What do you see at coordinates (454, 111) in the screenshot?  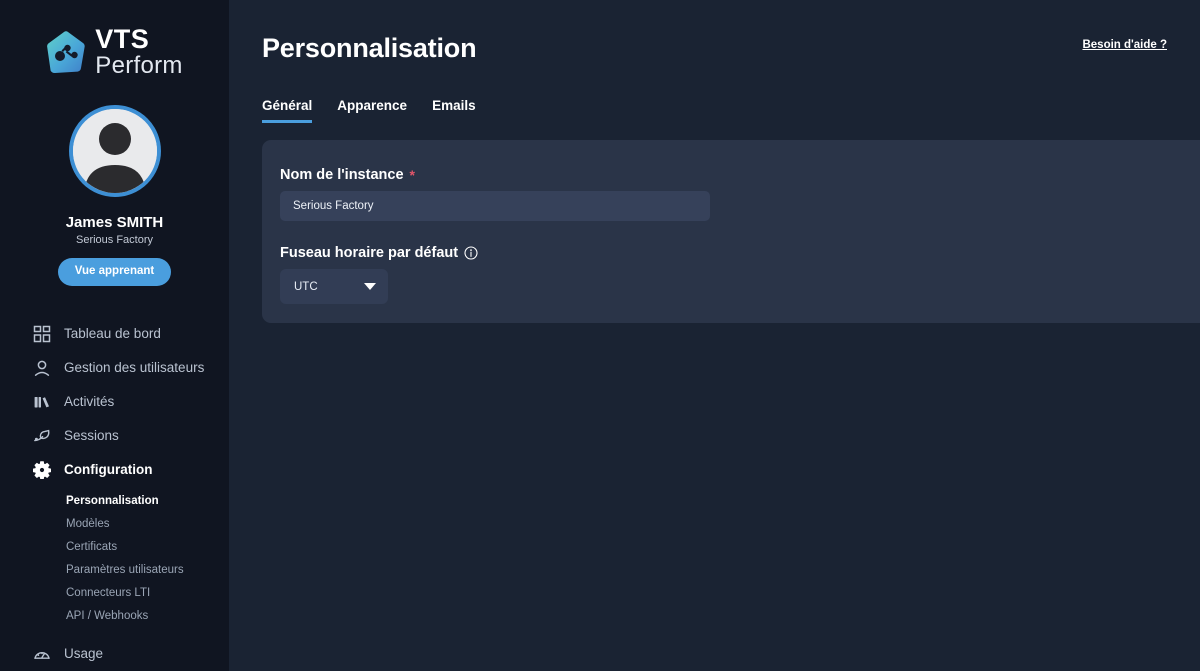 I see `tab-emails: Emails` at bounding box center [454, 111].